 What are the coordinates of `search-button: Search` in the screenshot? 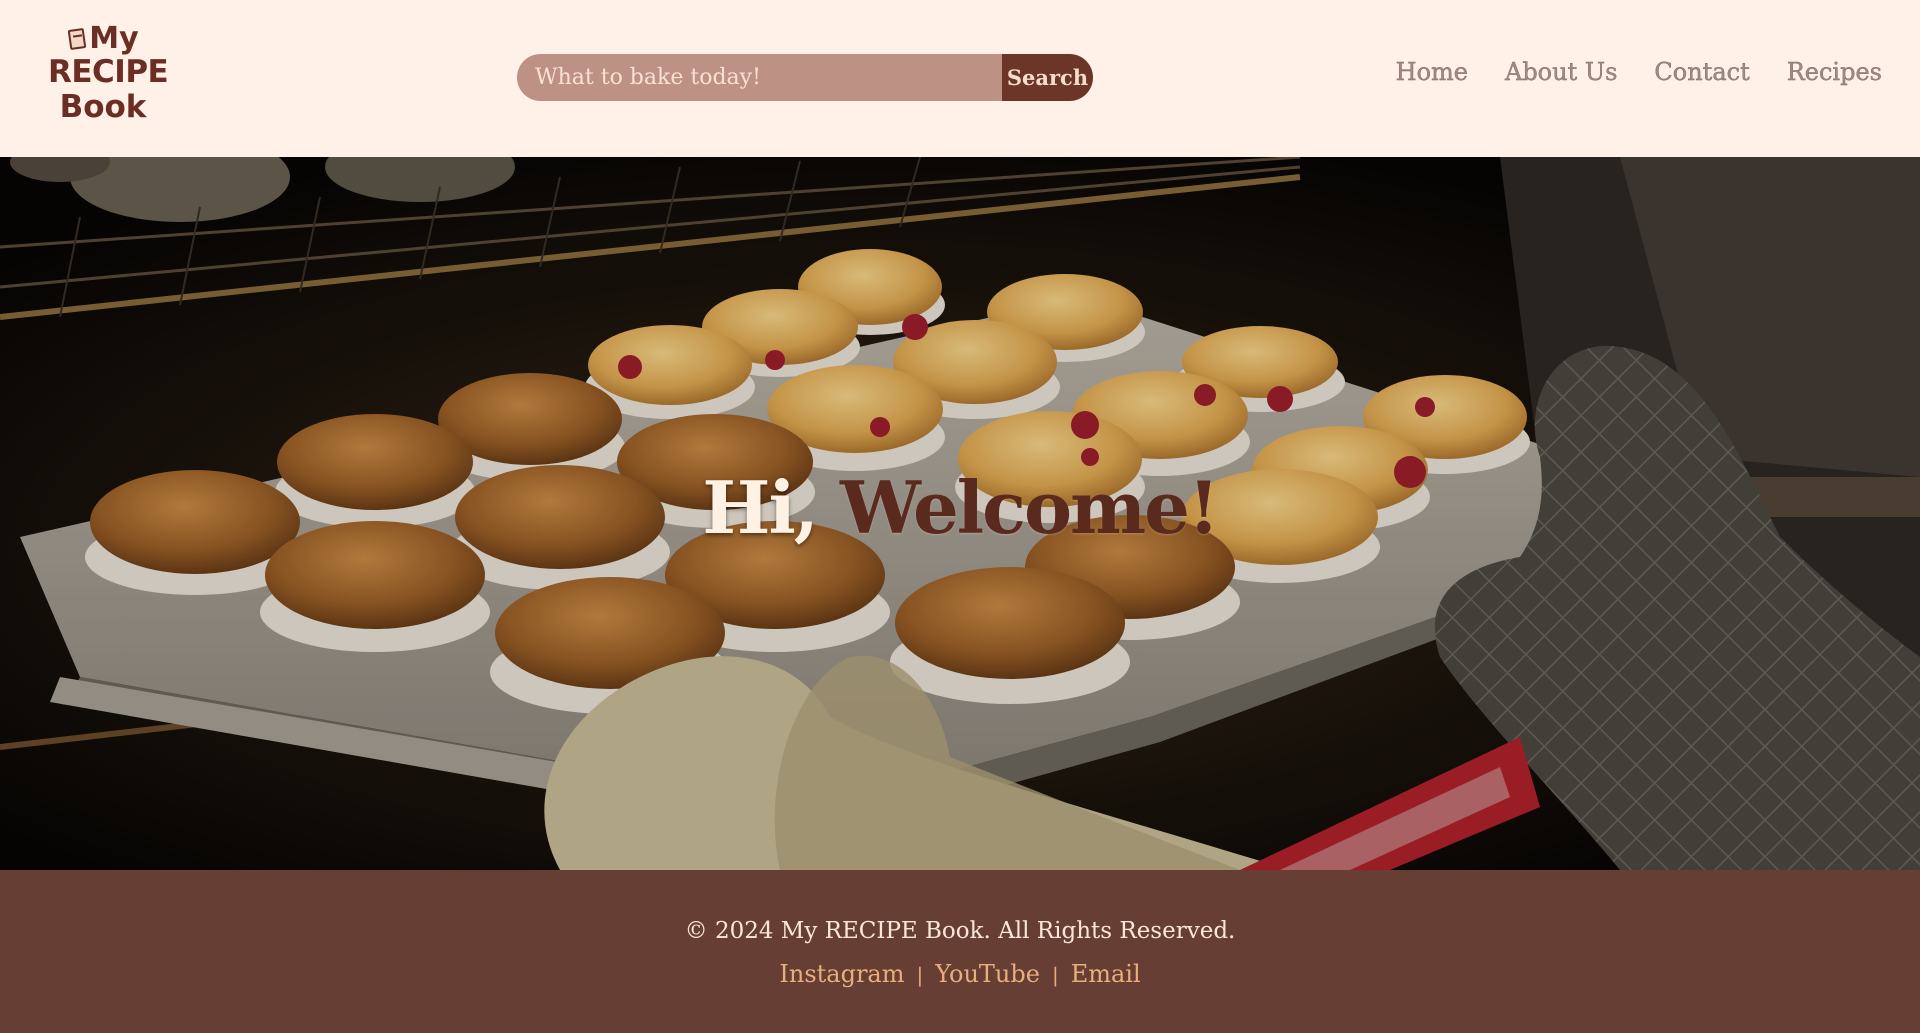 It's located at (1047, 77).